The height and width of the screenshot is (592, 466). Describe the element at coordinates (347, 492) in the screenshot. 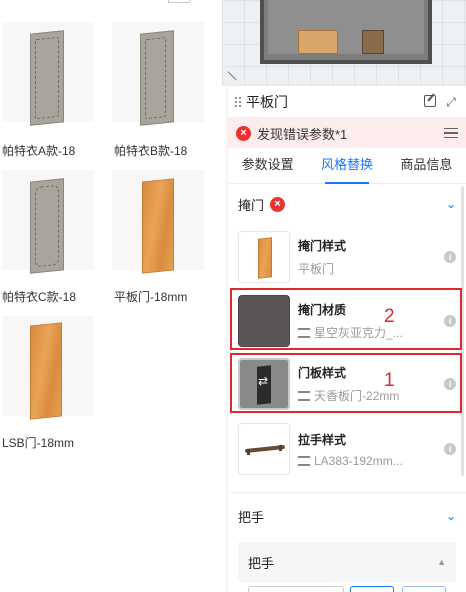

I see `section-divider` at that location.